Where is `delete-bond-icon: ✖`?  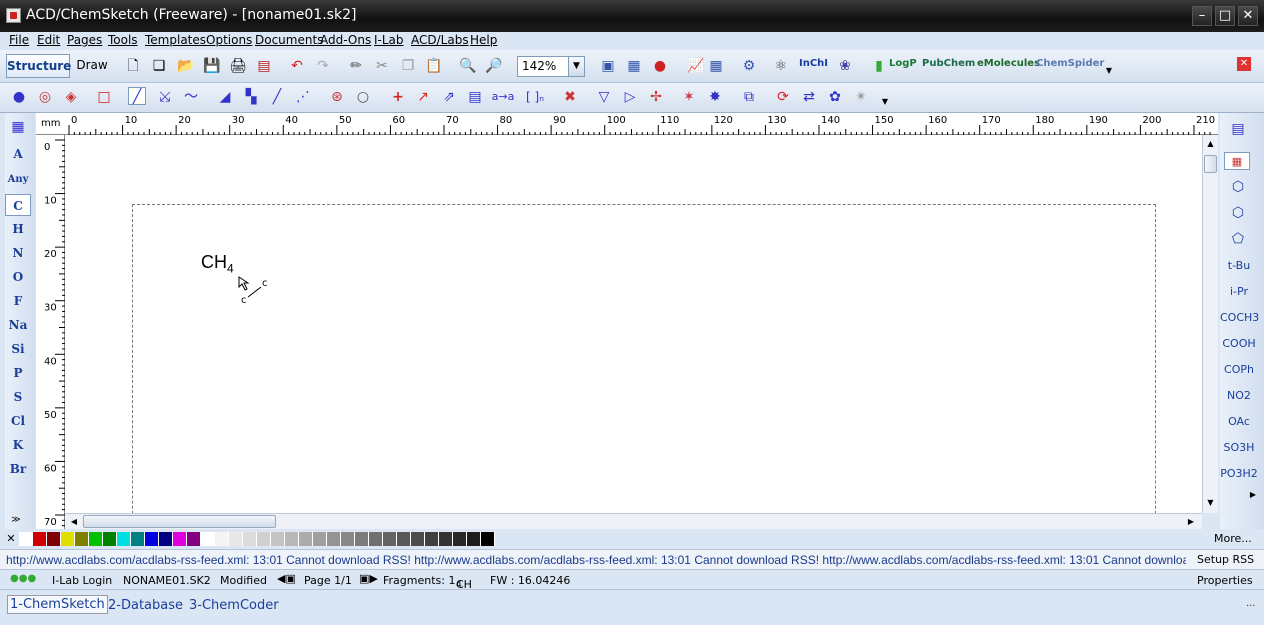
delete-bond-icon: ✖ is located at coordinates (570, 97).